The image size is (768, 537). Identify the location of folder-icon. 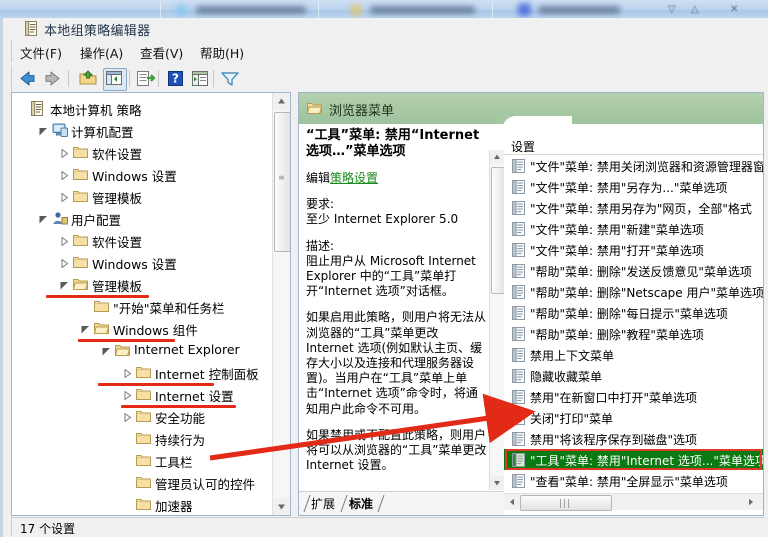
(143, 439).